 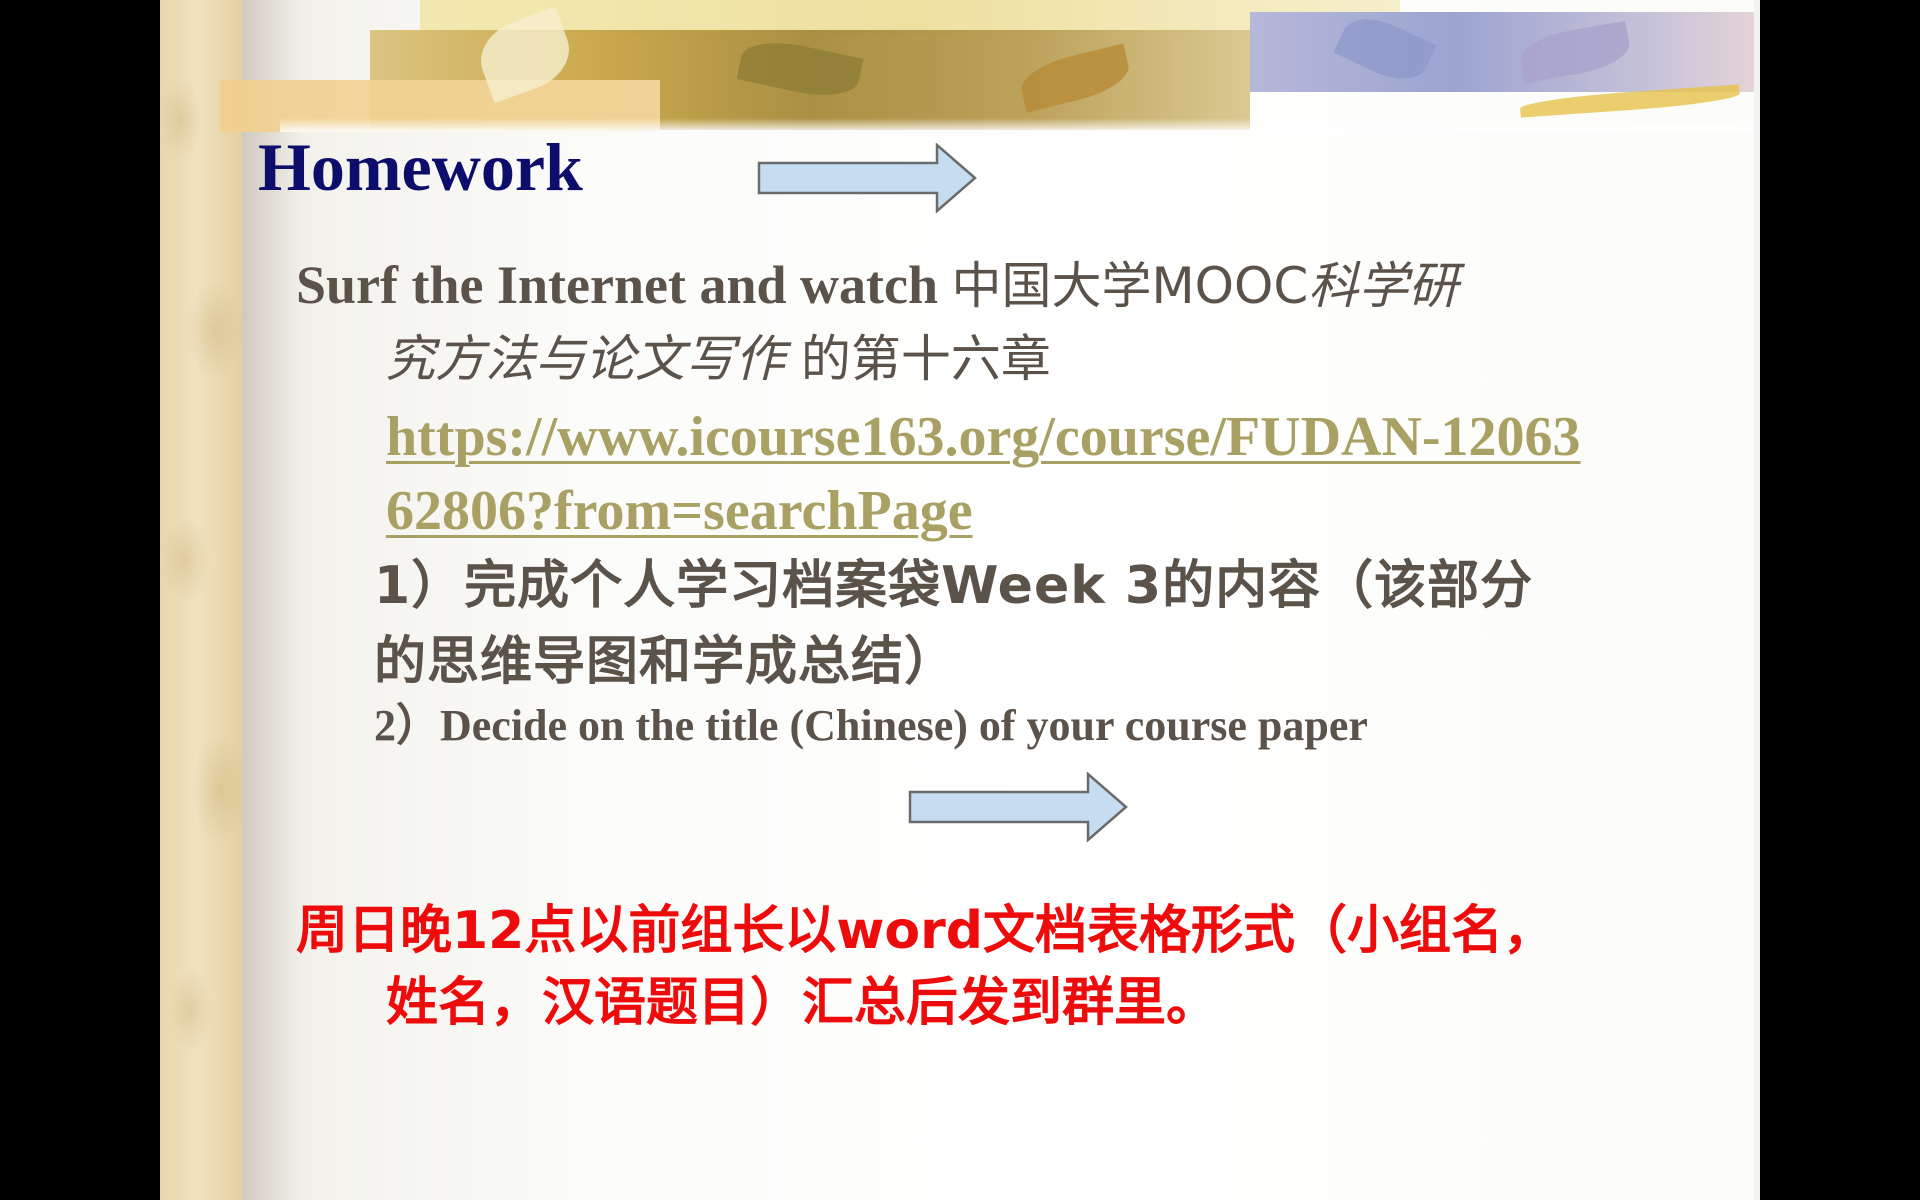 What do you see at coordinates (1130, 286) in the screenshot?
I see `platform-name: 中国大学MOOC` at bounding box center [1130, 286].